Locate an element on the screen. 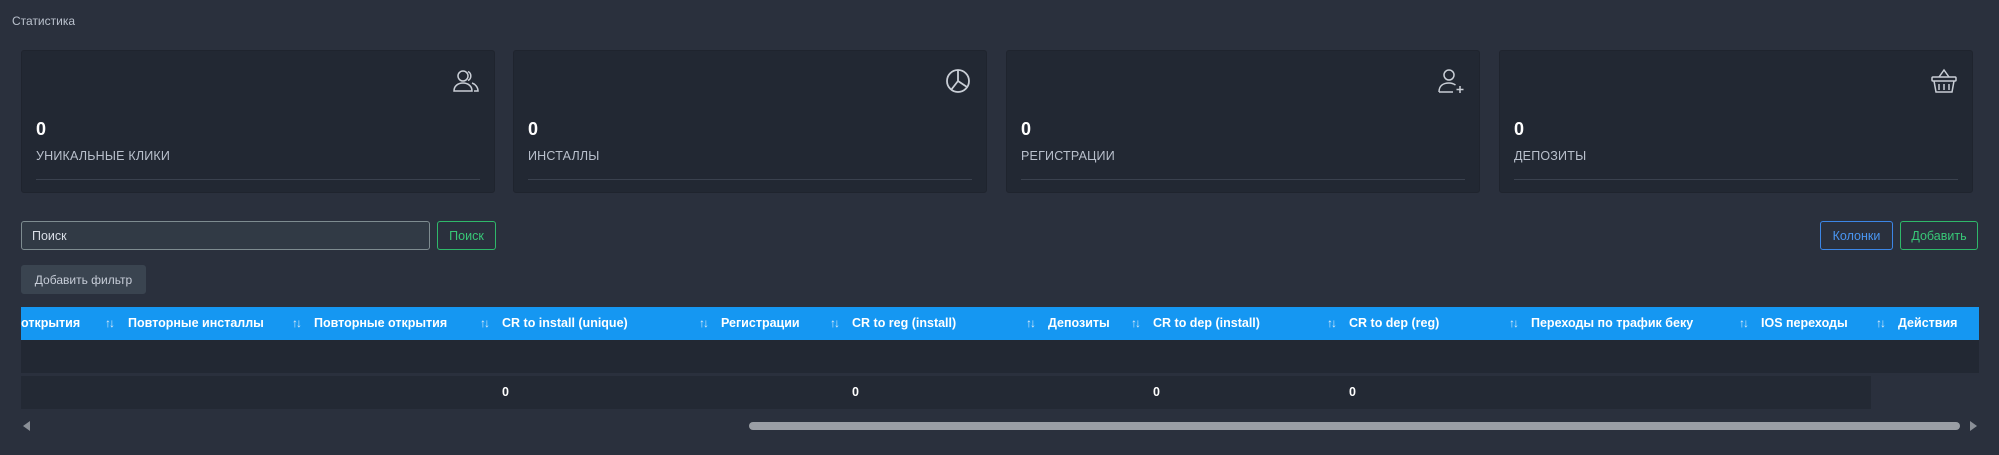 This screenshot has height=455, width=1999. column-header: CR to reg (install) is located at coordinates (904, 323).